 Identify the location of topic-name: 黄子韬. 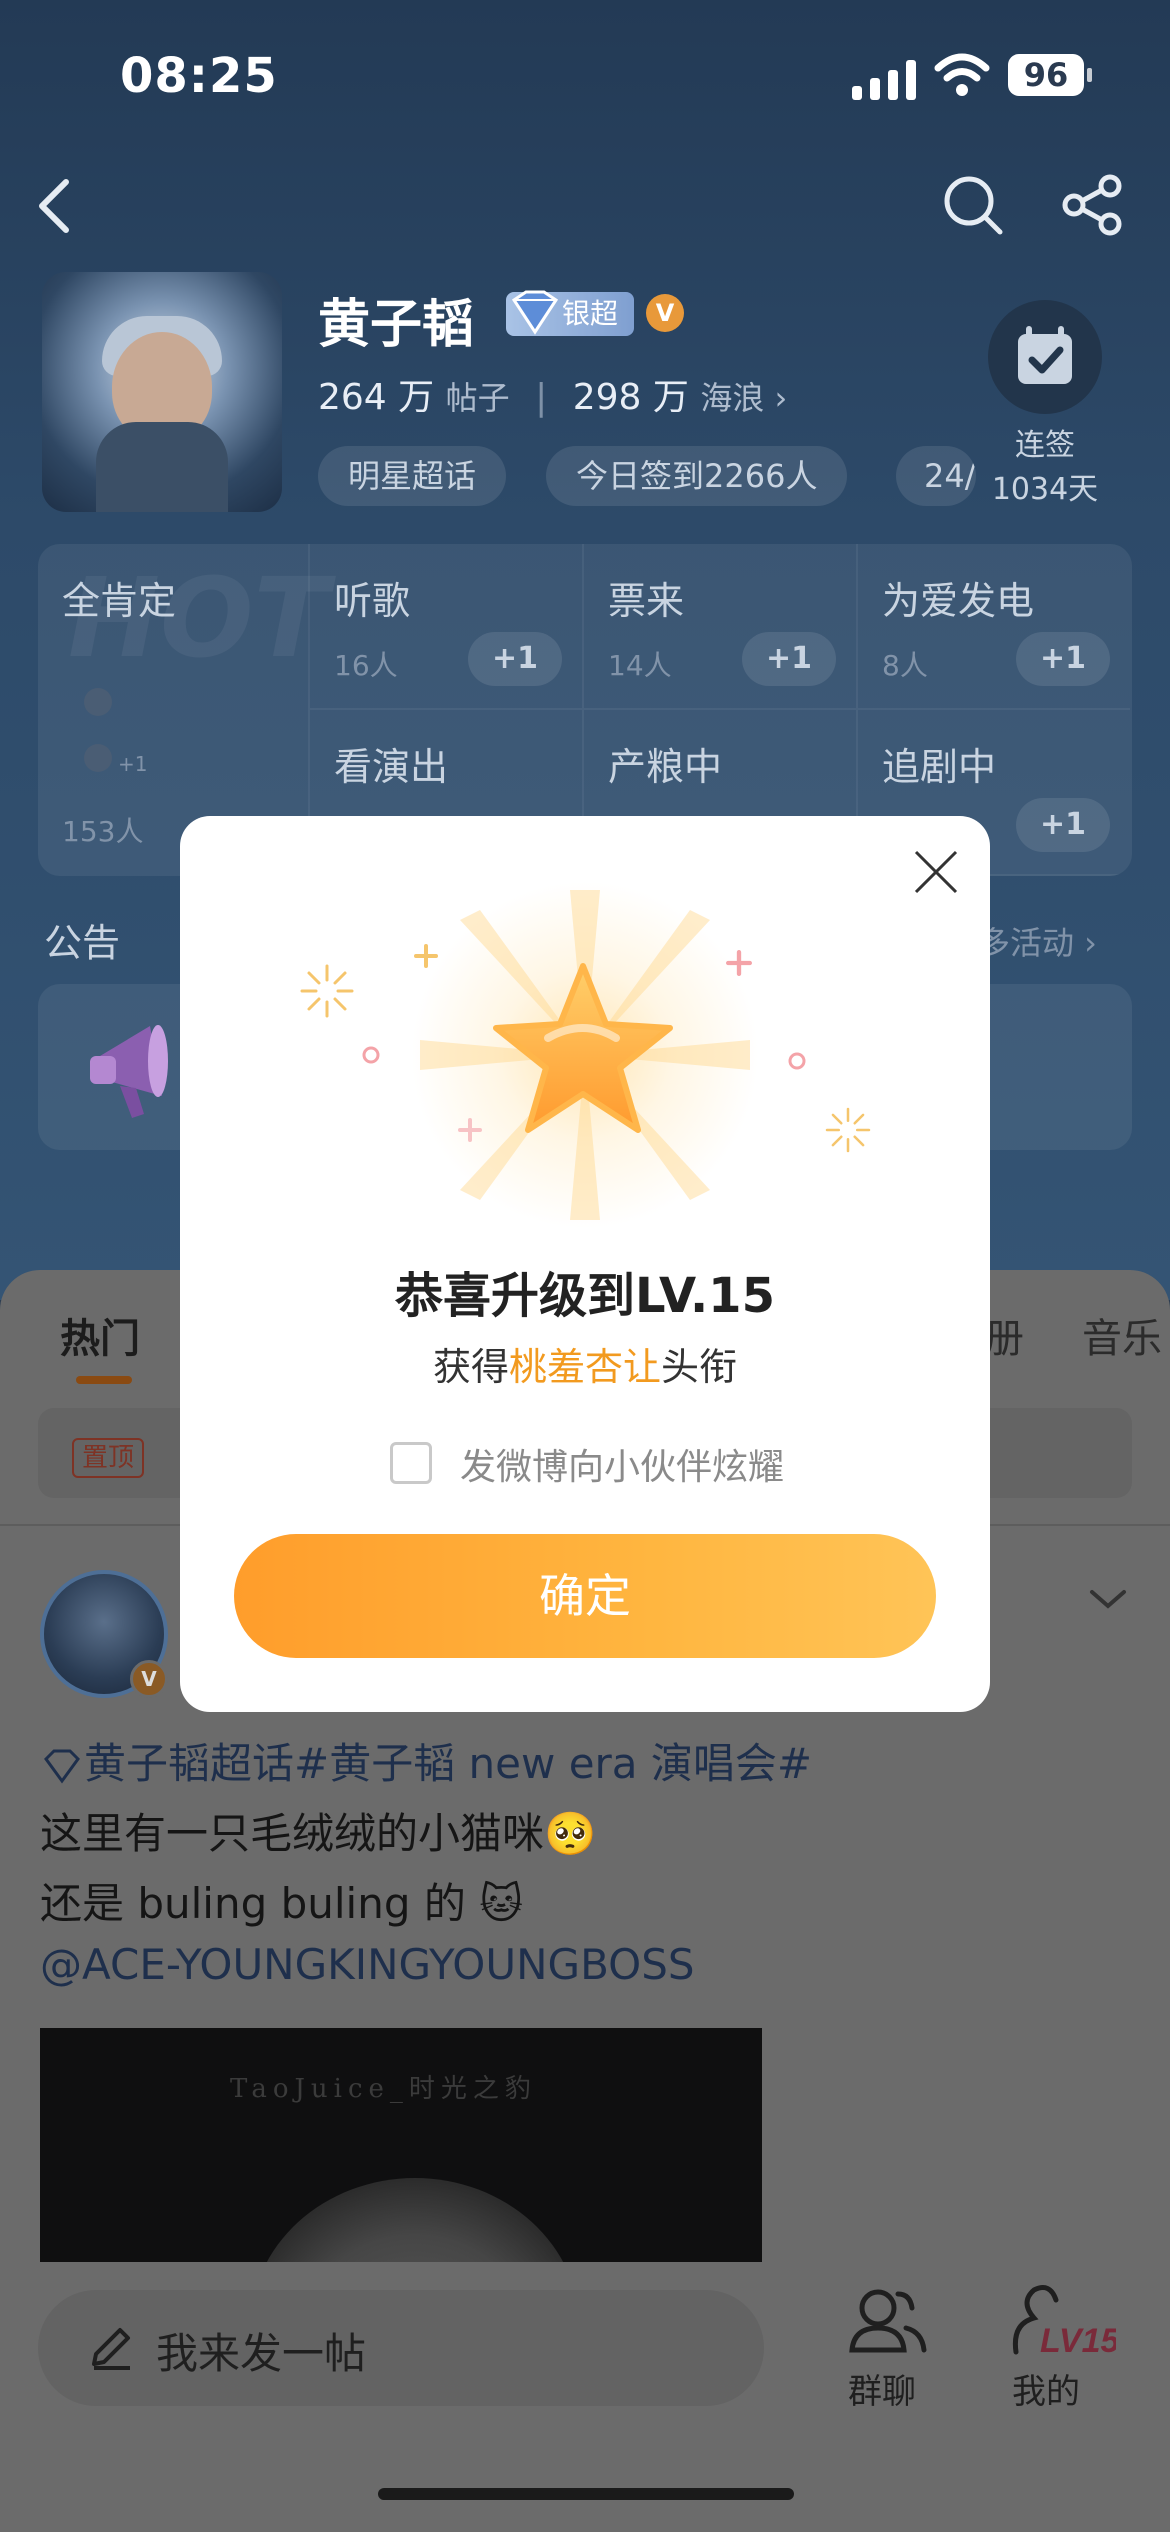
(396, 325).